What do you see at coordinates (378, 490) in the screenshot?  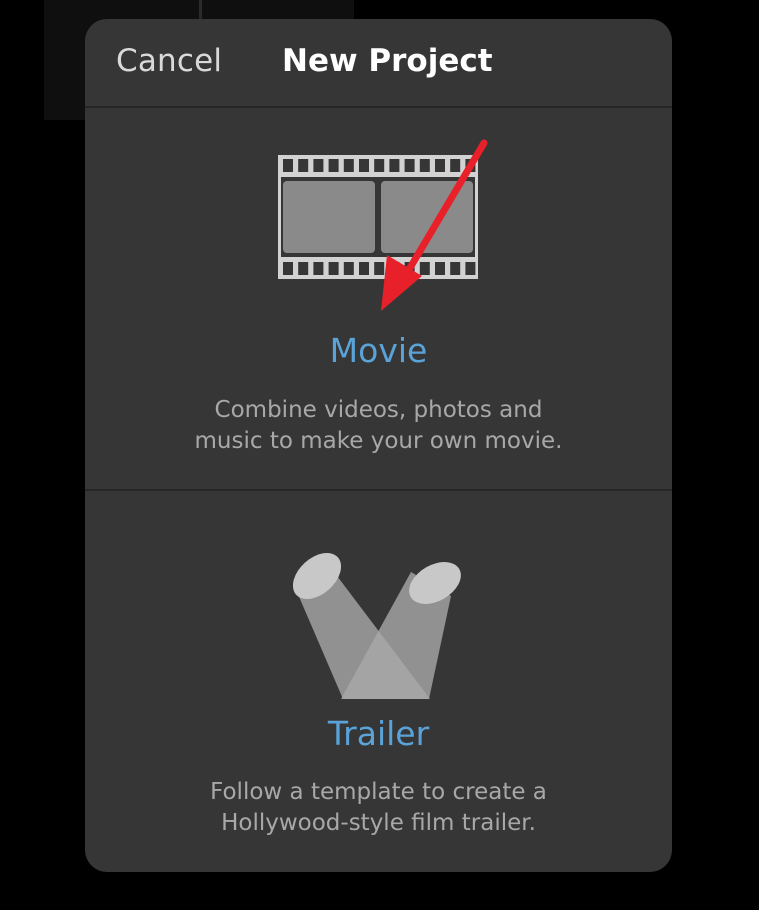 I see `option-divider` at bounding box center [378, 490].